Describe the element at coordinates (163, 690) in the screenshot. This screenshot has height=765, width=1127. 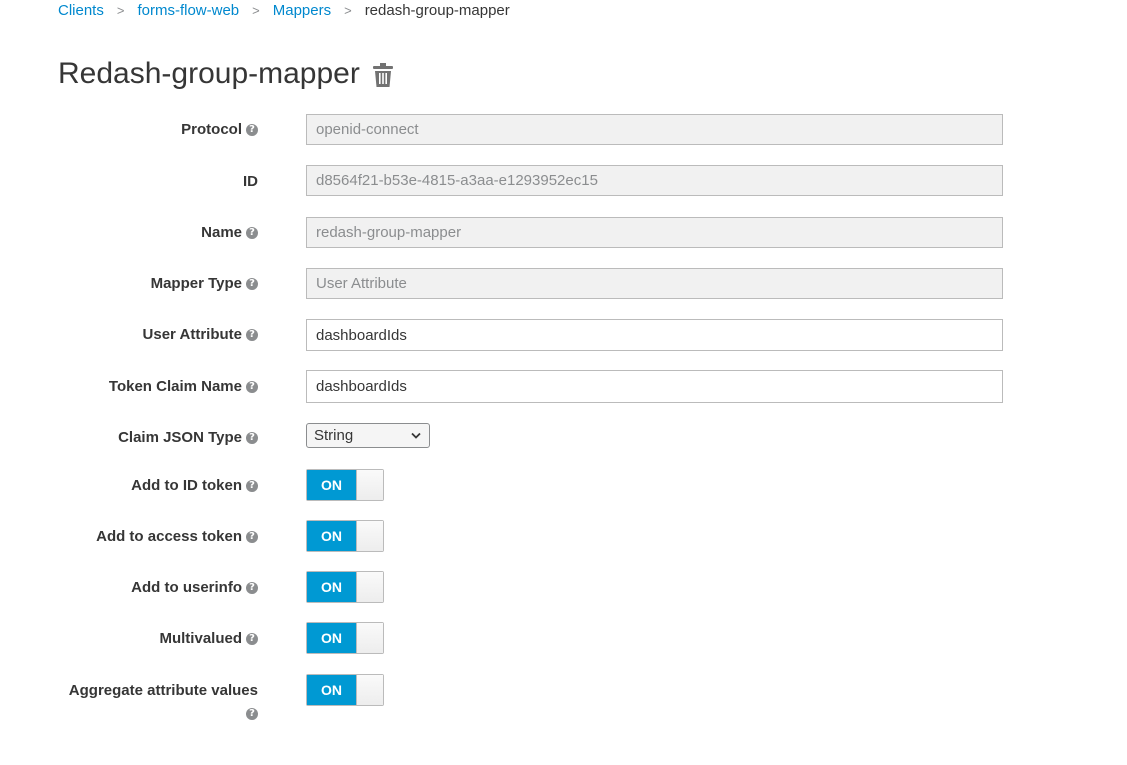
I see `aggregate-attribute-values-label-text: Aggregate attribute values` at that location.